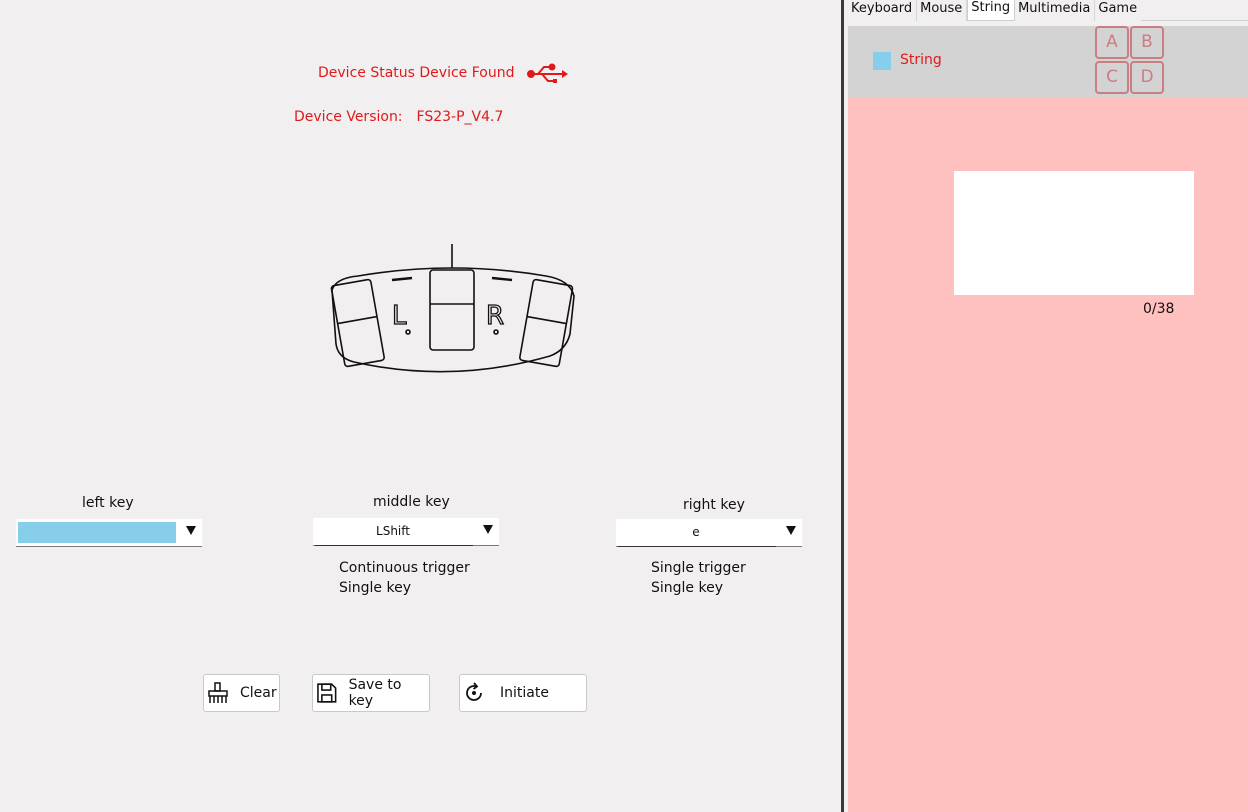 Image resolution: width=1248 pixels, height=812 pixels. Describe the element at coordinates (411, 502) in the screenshot. I see `middle-key-label: middle key` at that location.